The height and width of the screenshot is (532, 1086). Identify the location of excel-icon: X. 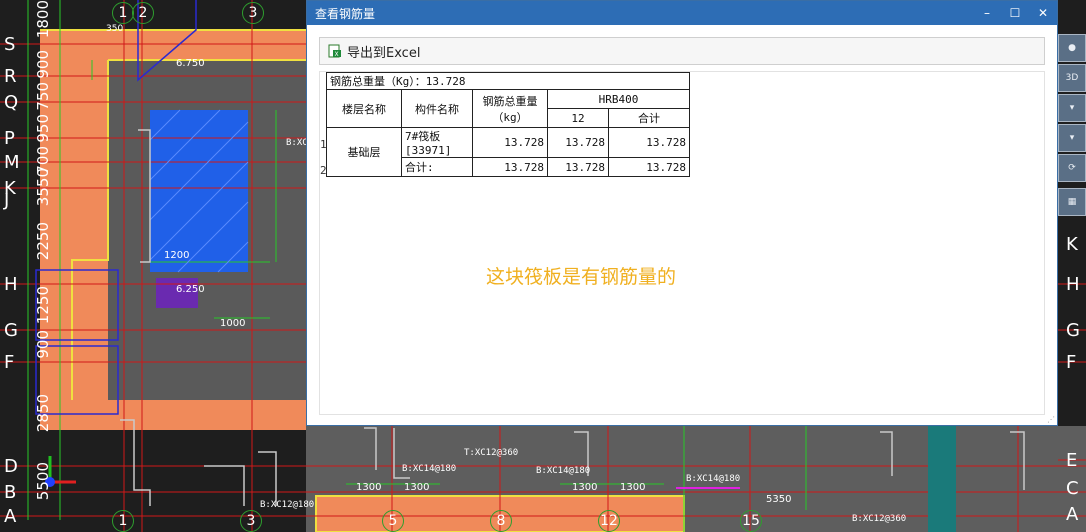
(335, 51).